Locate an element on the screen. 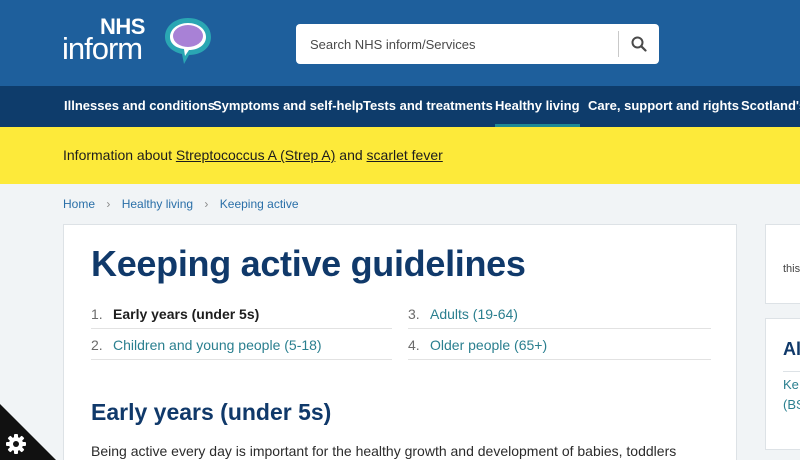 This screenshot has width=800, height=460. search-box is located at coordinates (477, 44).